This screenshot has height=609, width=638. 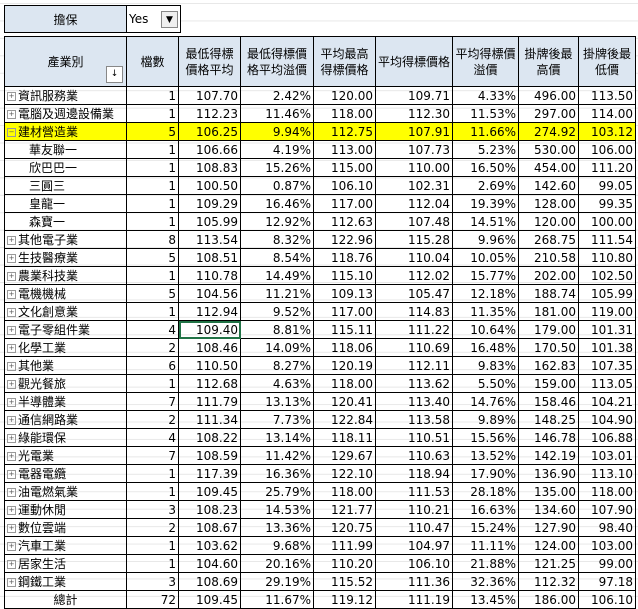 I want to click on value-cell: 108.46, so click(x=209, y=347).